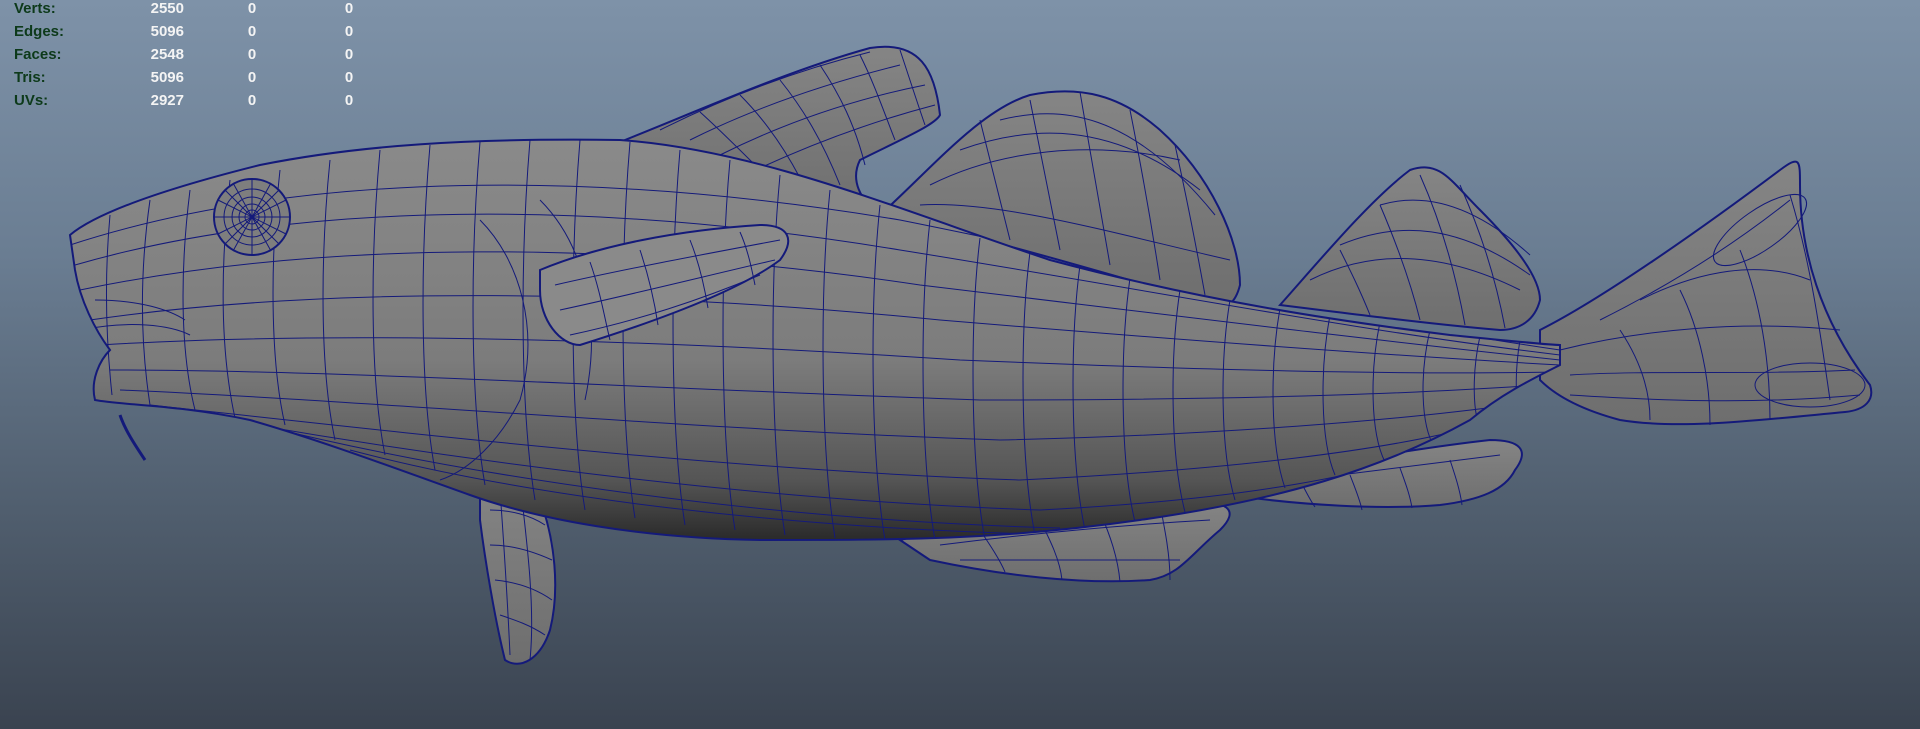 The image size is (1920, 729). Describe the element at coordinates (252, 217) in the screenshot. I see `eye` at that location.